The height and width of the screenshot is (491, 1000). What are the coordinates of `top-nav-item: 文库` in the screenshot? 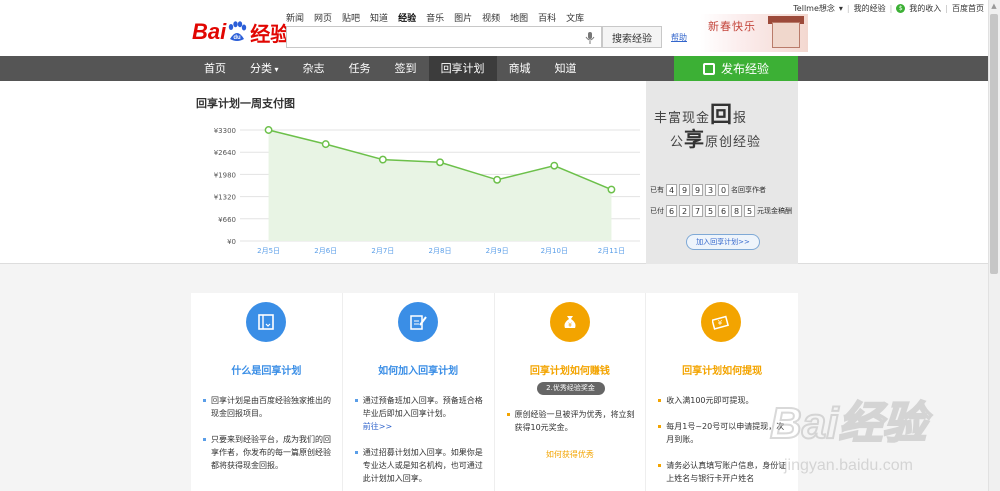 It's located at (575, 17).